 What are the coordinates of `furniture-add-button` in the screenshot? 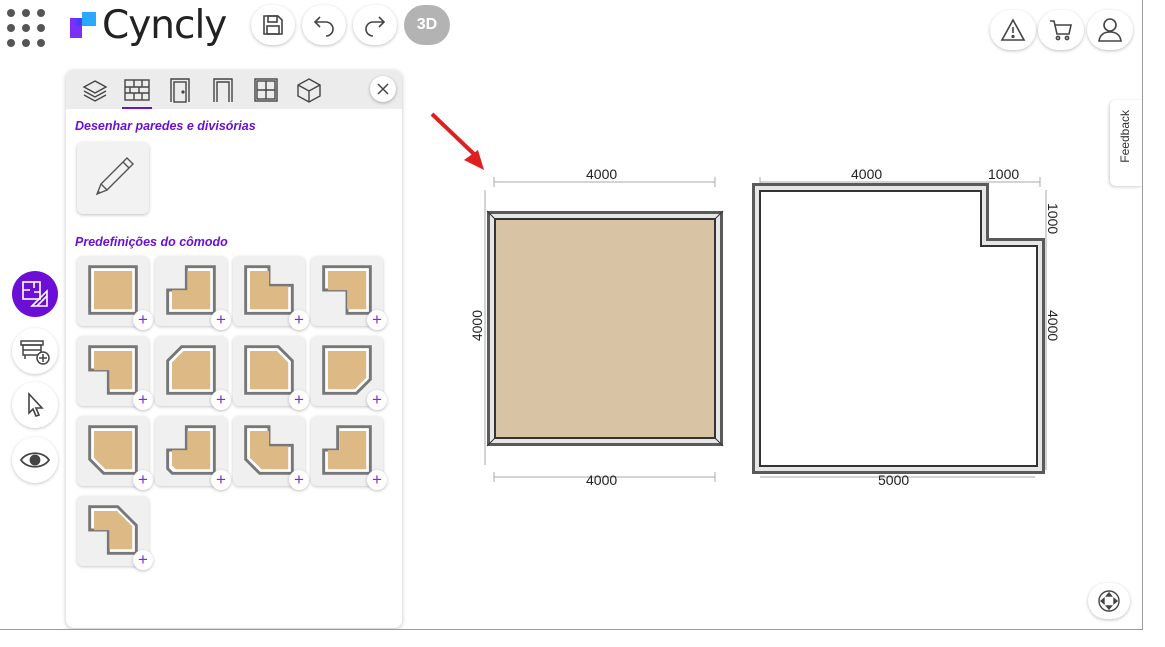 It's located at (35, 351).